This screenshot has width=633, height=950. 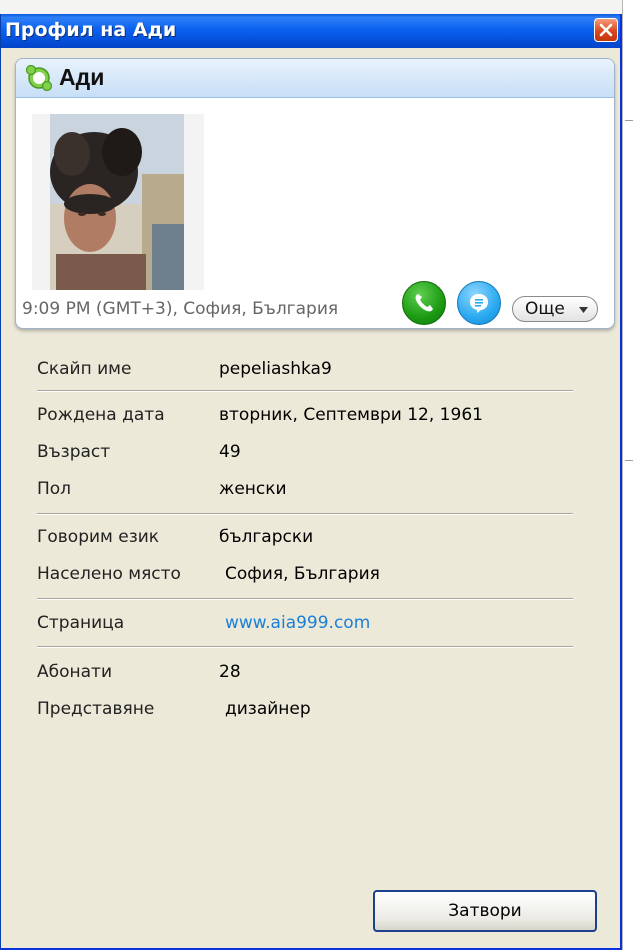 What do you see at coordinates (307, 492) in the screenshot?
I see `detail-row-gender: Пол женски` at bounding box center [307, 492].